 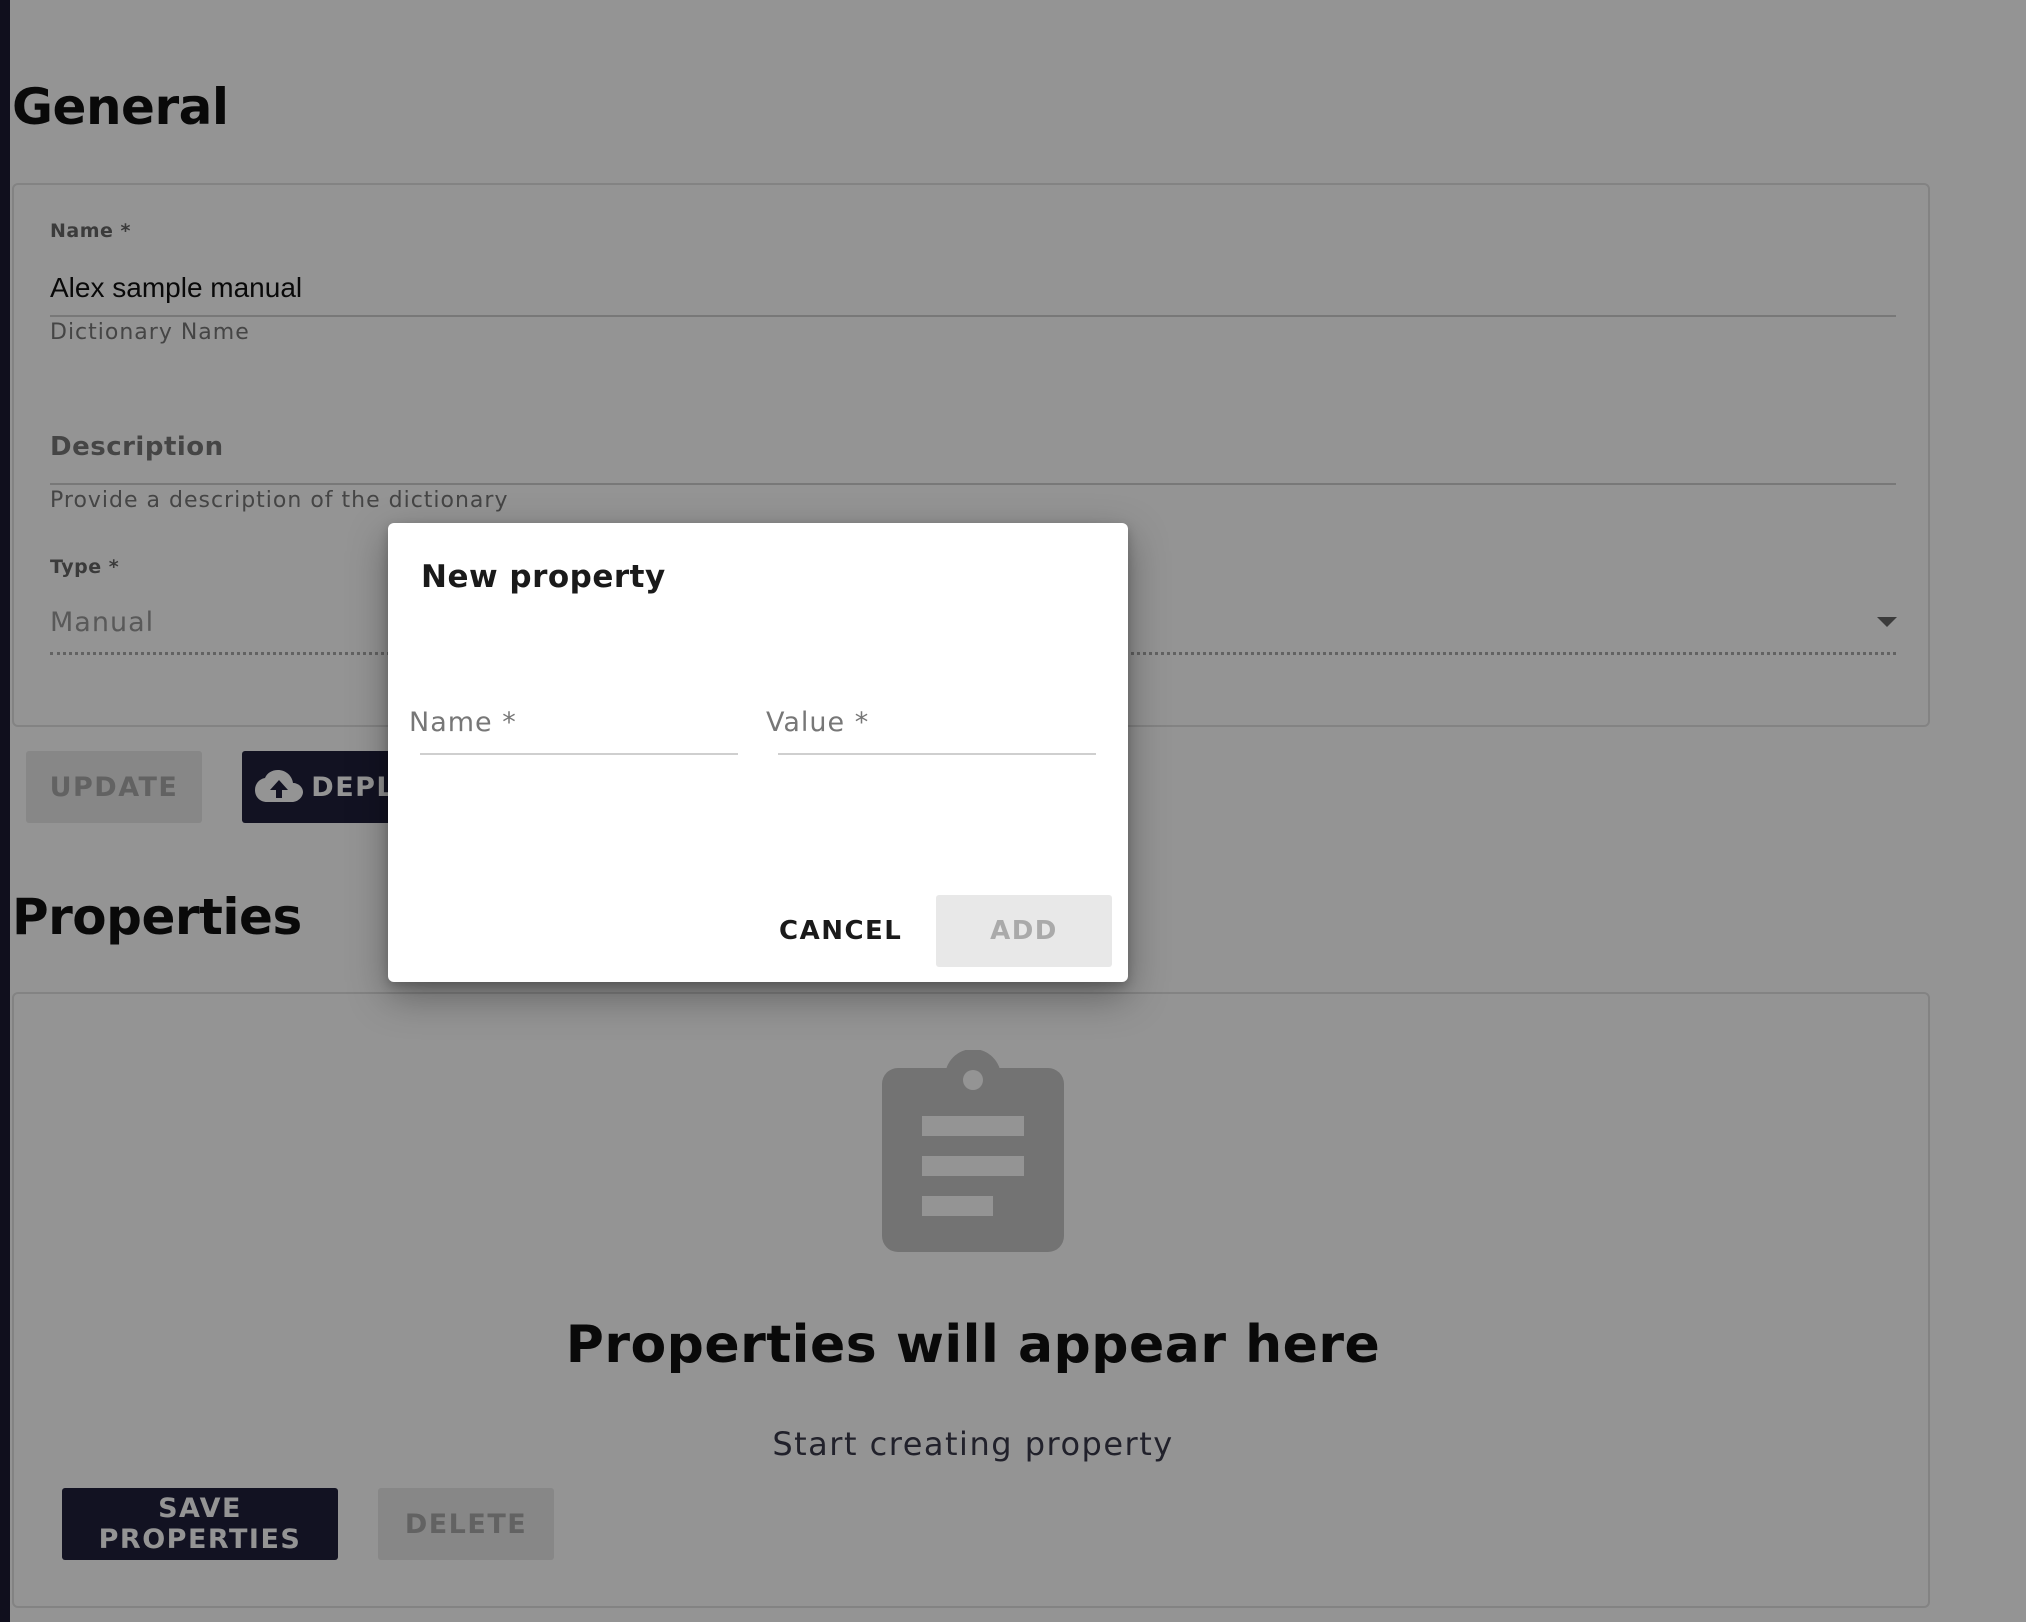 What do you see at coordinates (543, 577) in the screenshot?
I see `dialog-title: New property` at bounding box center [543, 577].